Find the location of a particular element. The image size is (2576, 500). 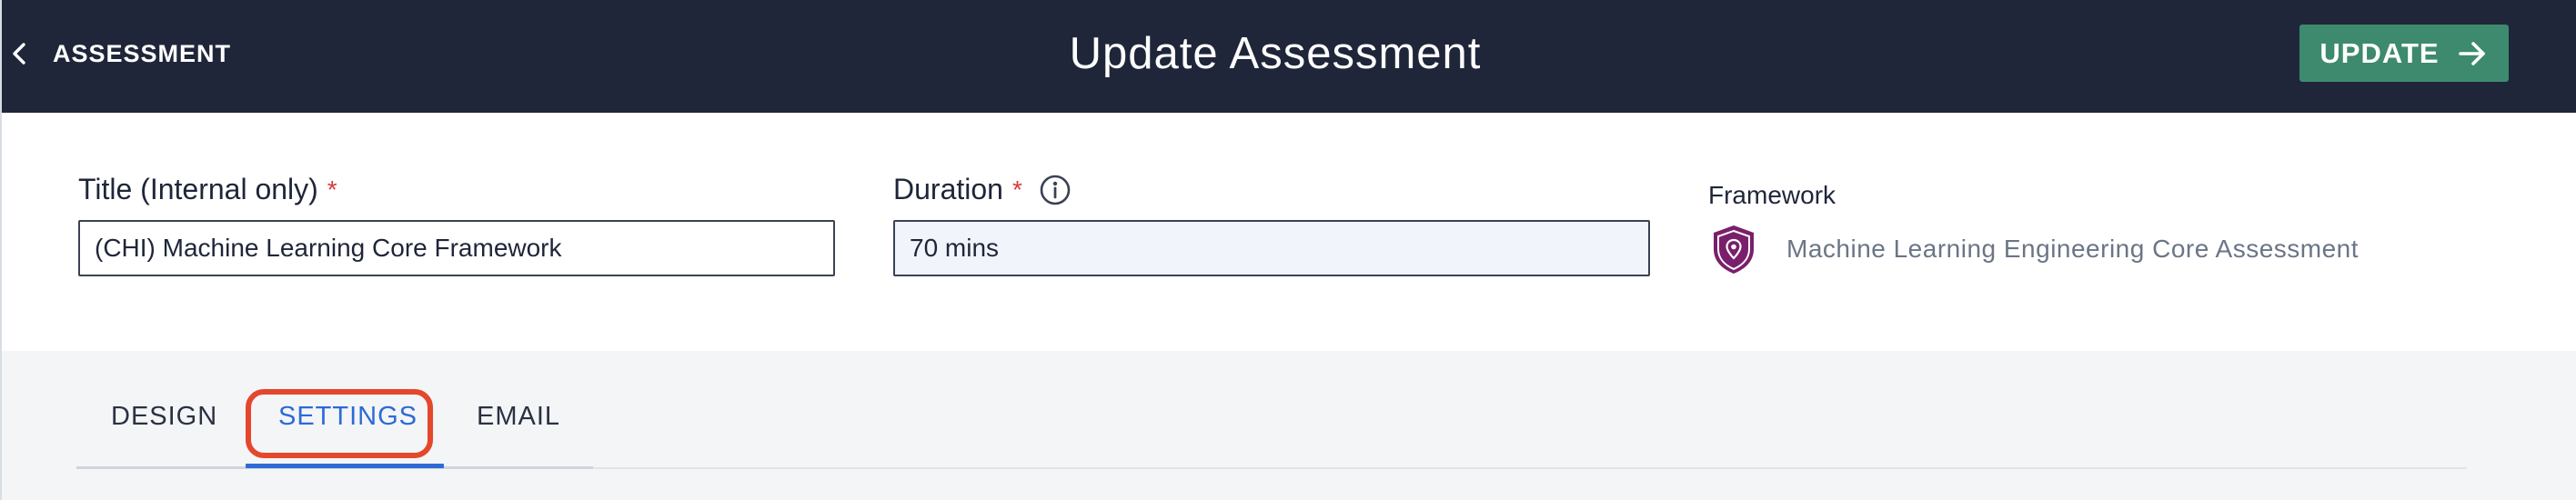

framework-label: Framework is located at coordinates (1772, 195).